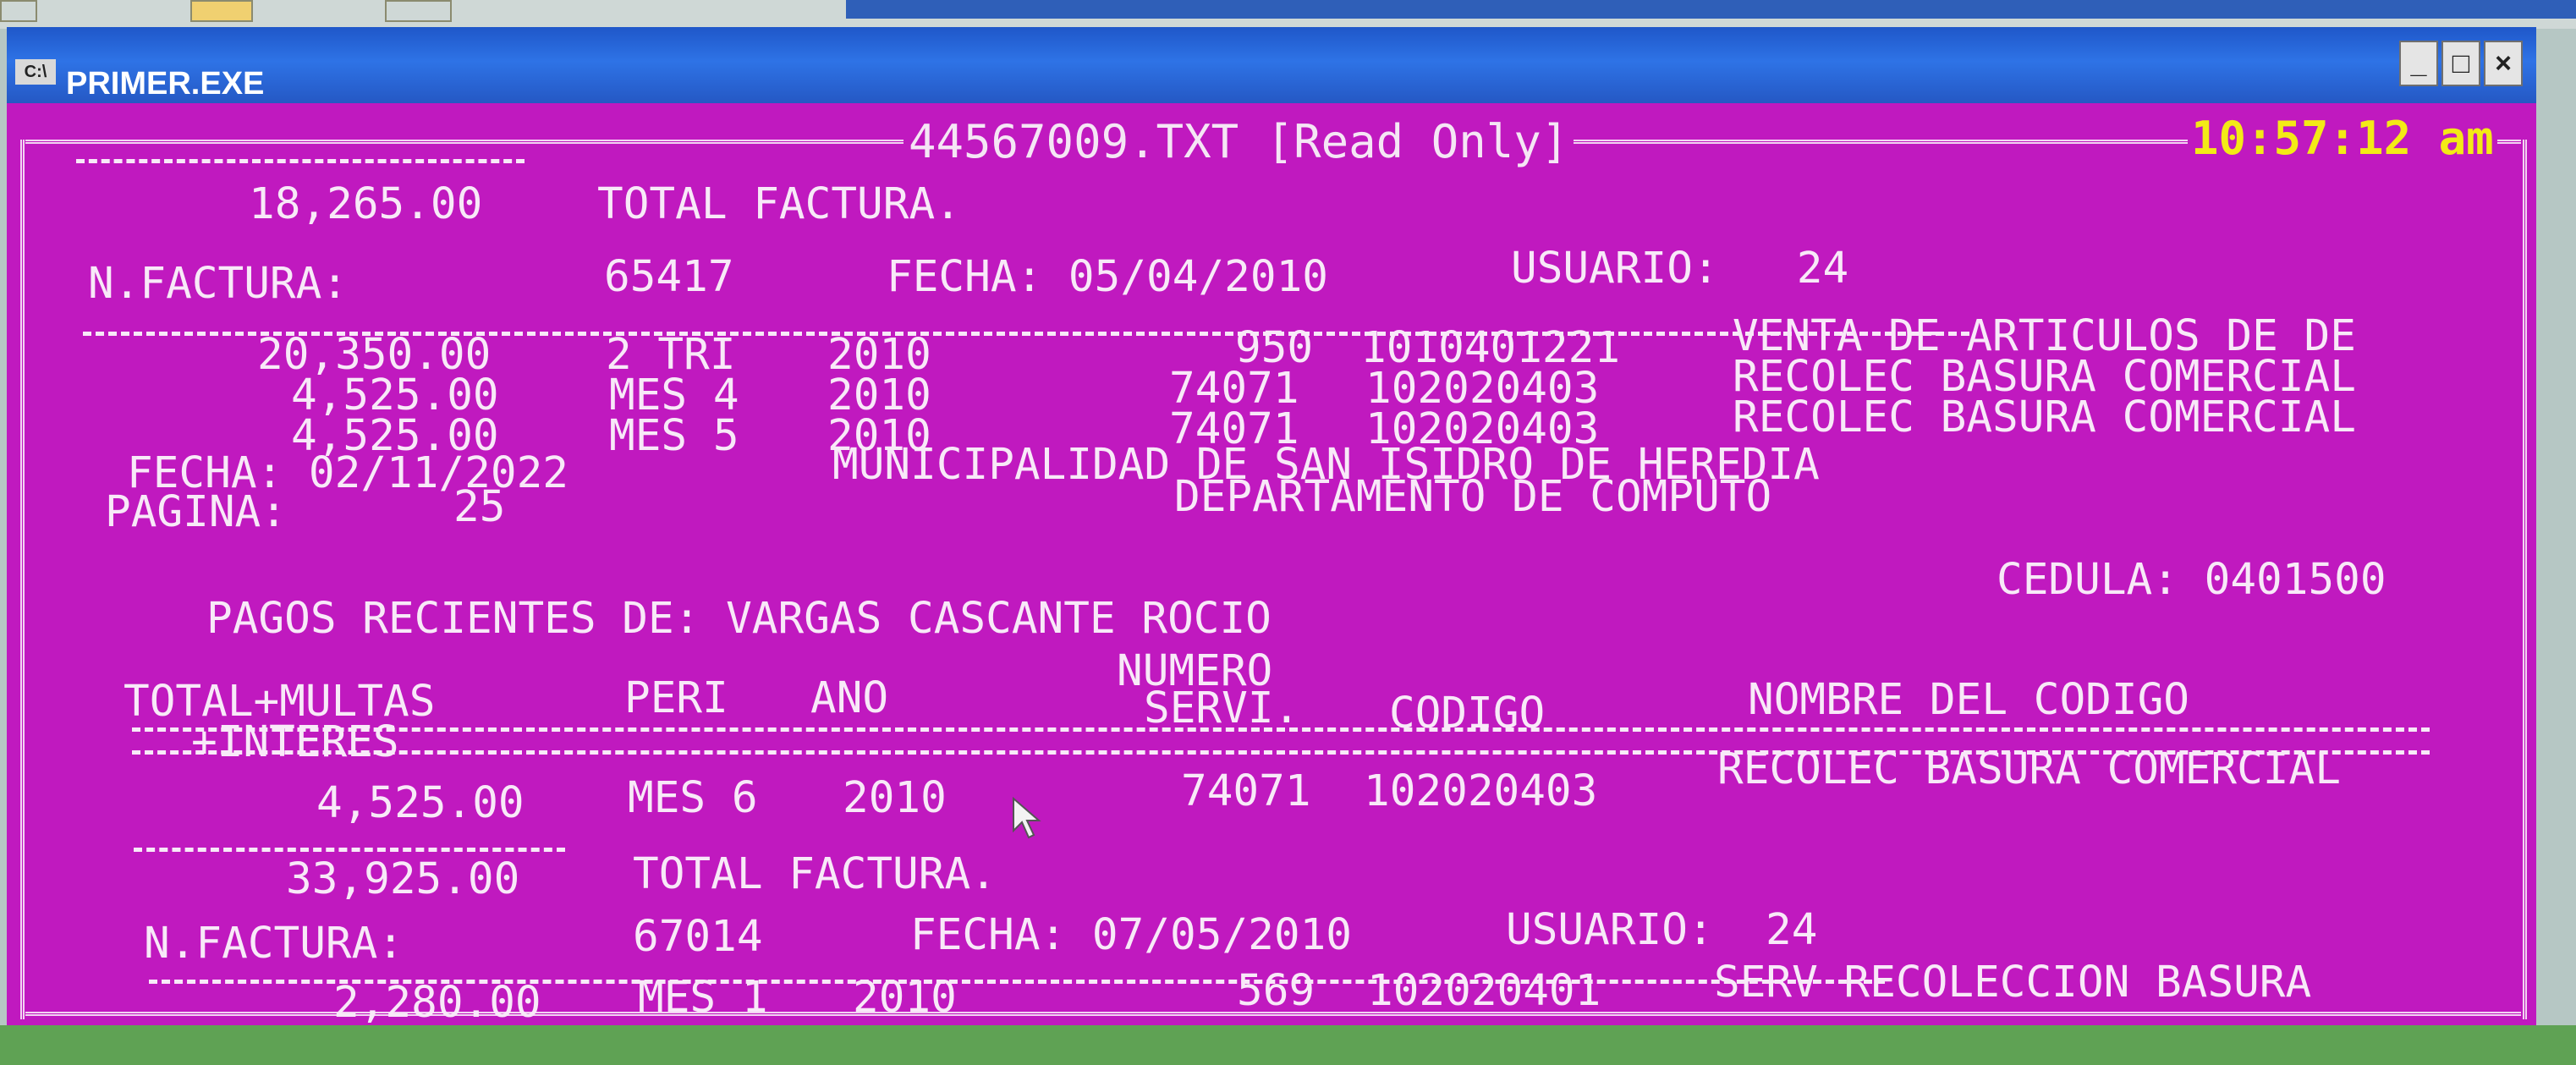  Describe the element at coordinates (1276, 991) in the screenshot. I see `row-service: 569` at that location.